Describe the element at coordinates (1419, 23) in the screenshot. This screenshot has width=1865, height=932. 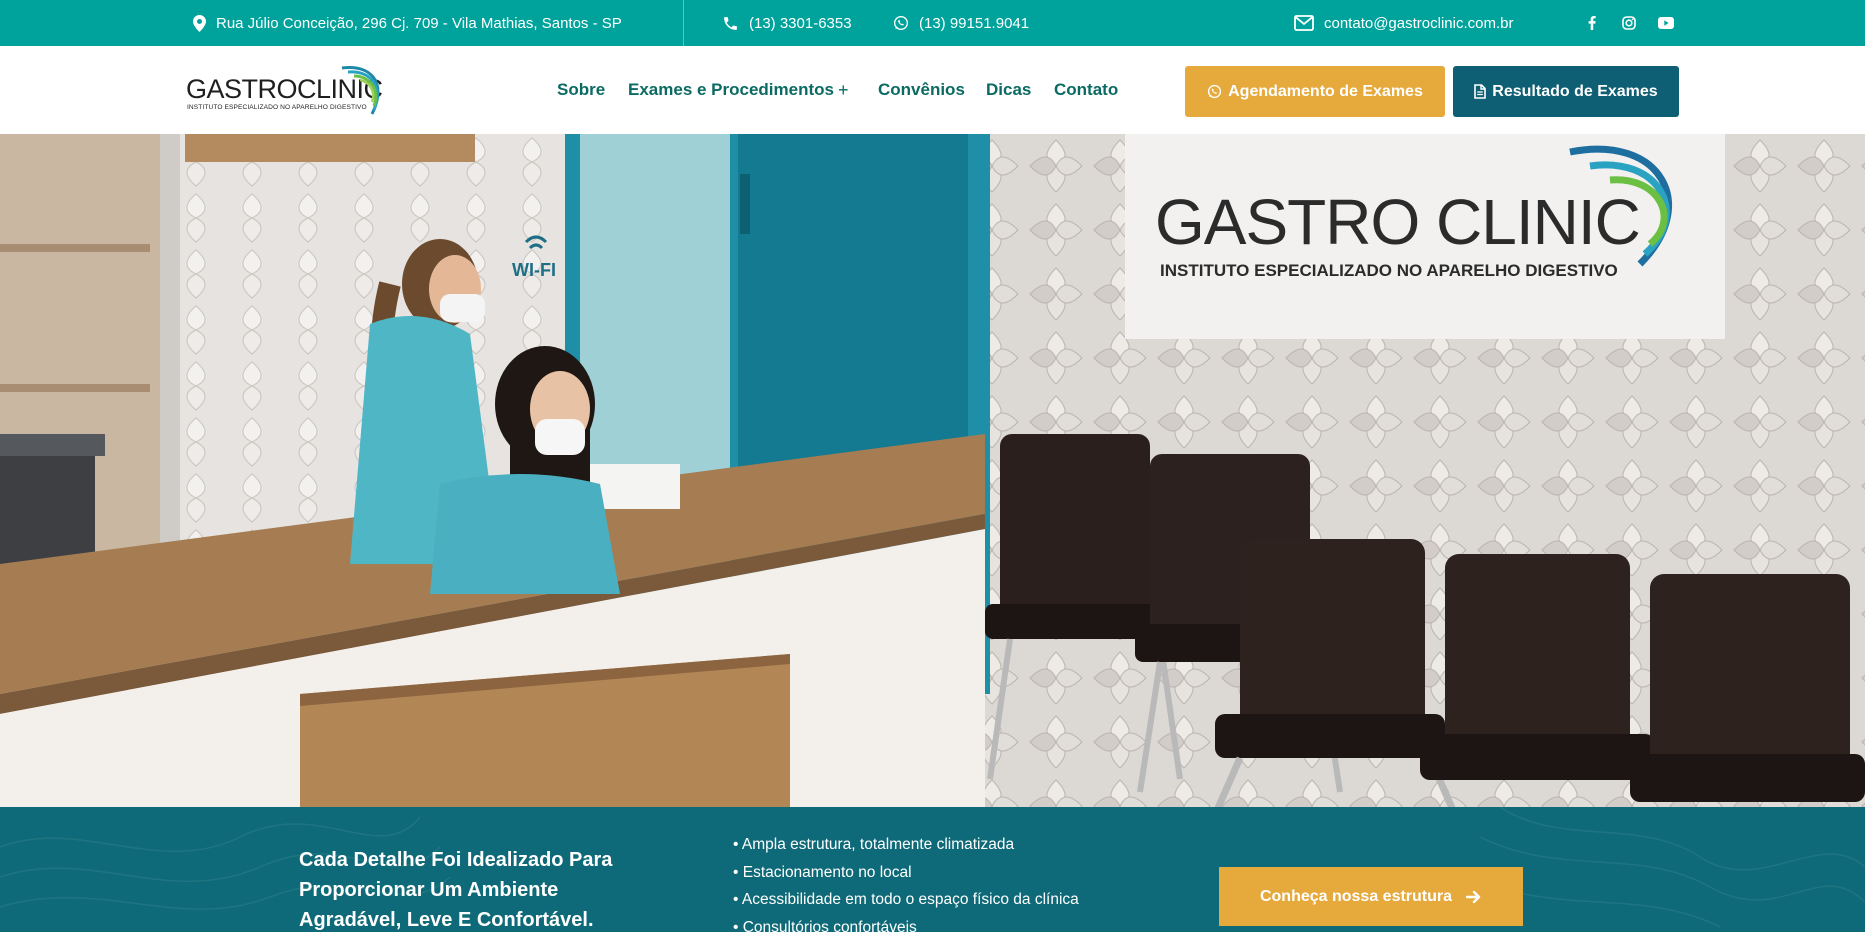
I see `email-text: contato@gastroclinic.com.br` at that location.